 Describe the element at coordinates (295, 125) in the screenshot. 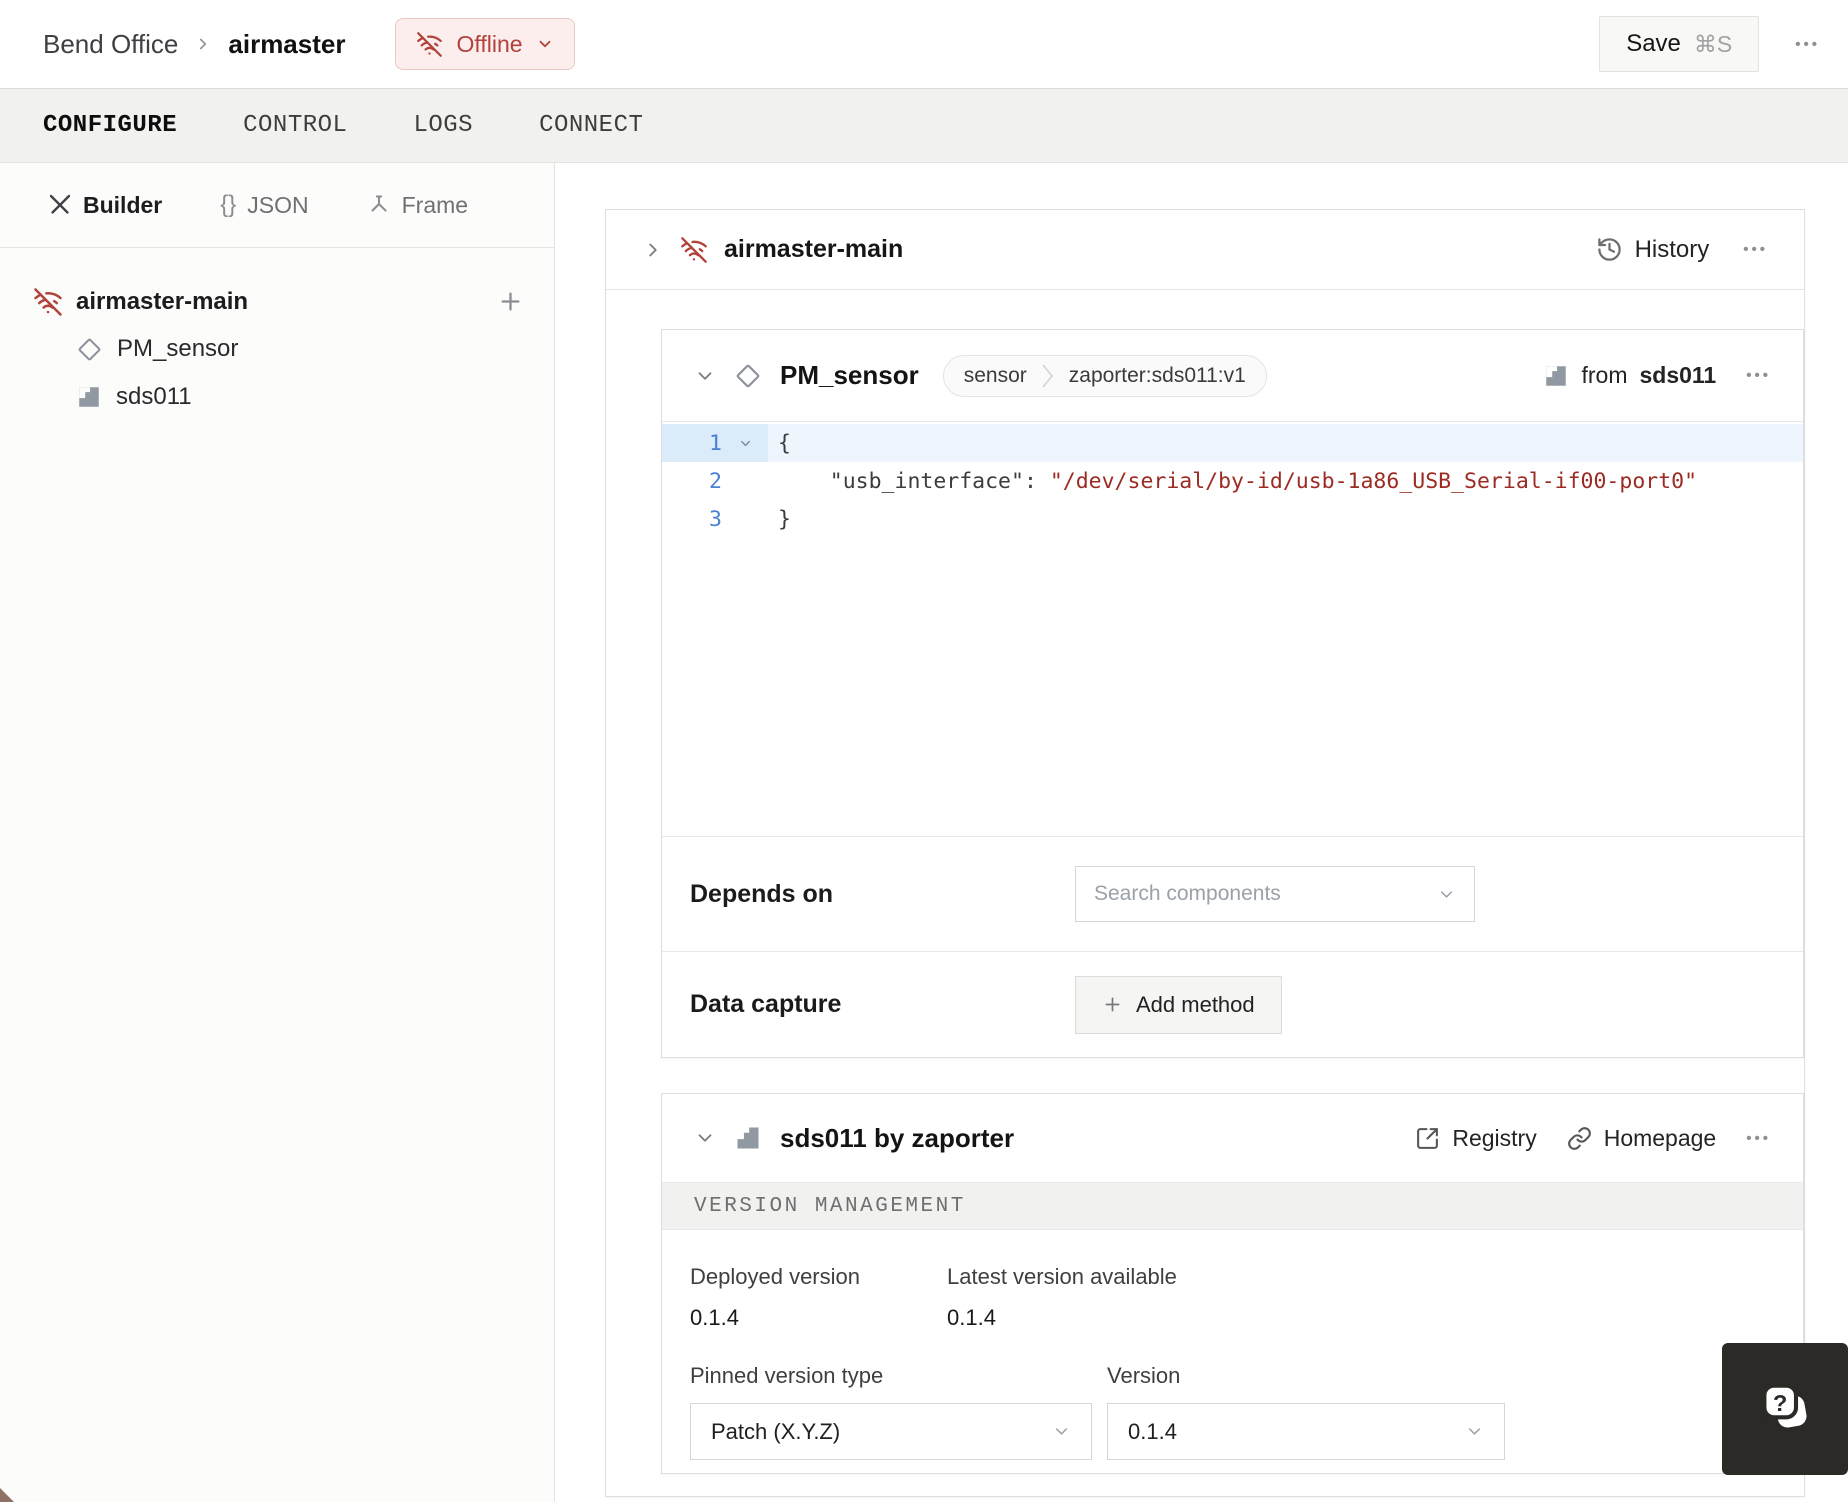

I see `tab-control: CONTROL` at that location.